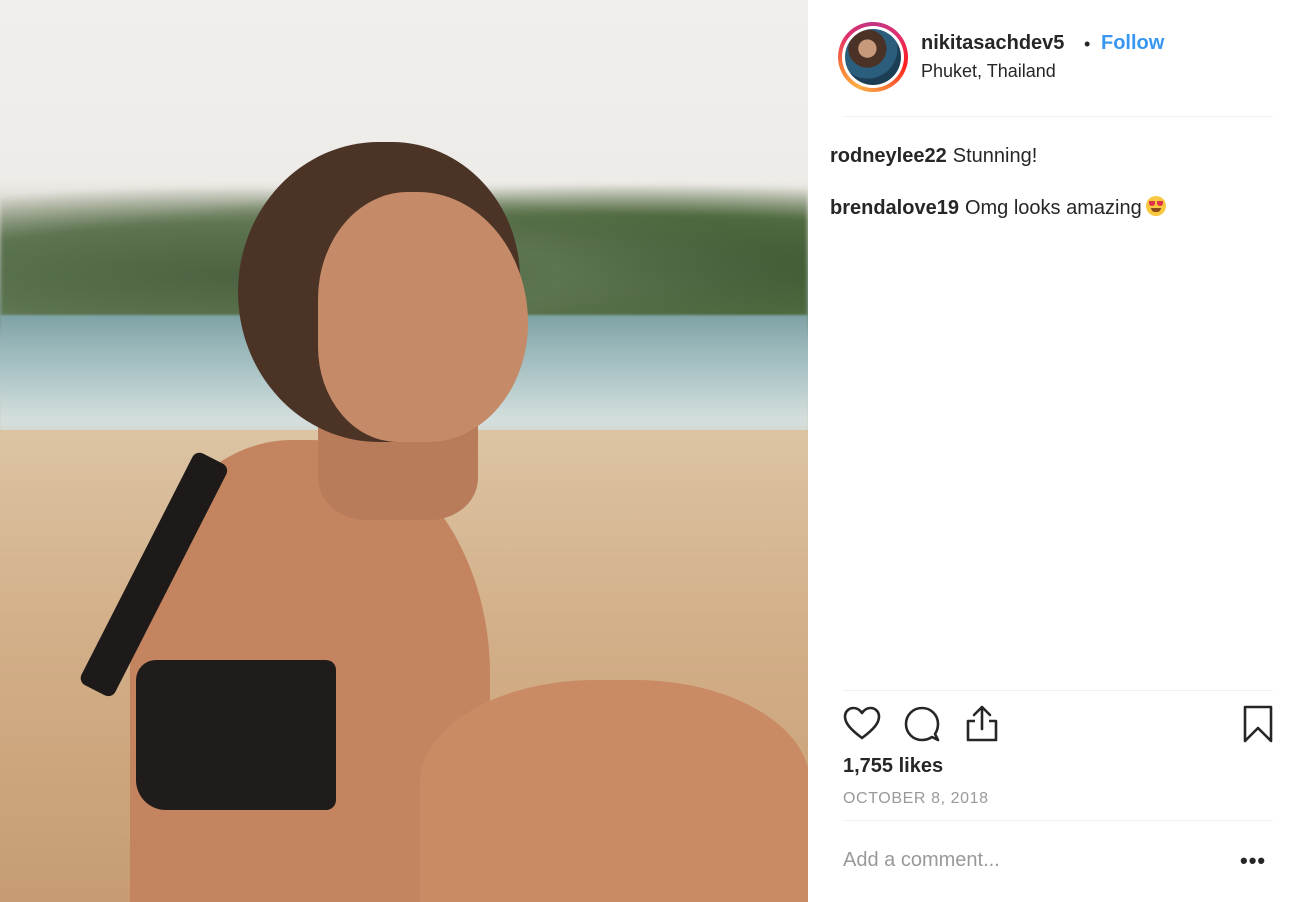 The image size is (1312, 902). What do you see at coordinates (1132, 43) in the screenshot?
I see `follow-button: Follow` at bounding box center [1132, 43].